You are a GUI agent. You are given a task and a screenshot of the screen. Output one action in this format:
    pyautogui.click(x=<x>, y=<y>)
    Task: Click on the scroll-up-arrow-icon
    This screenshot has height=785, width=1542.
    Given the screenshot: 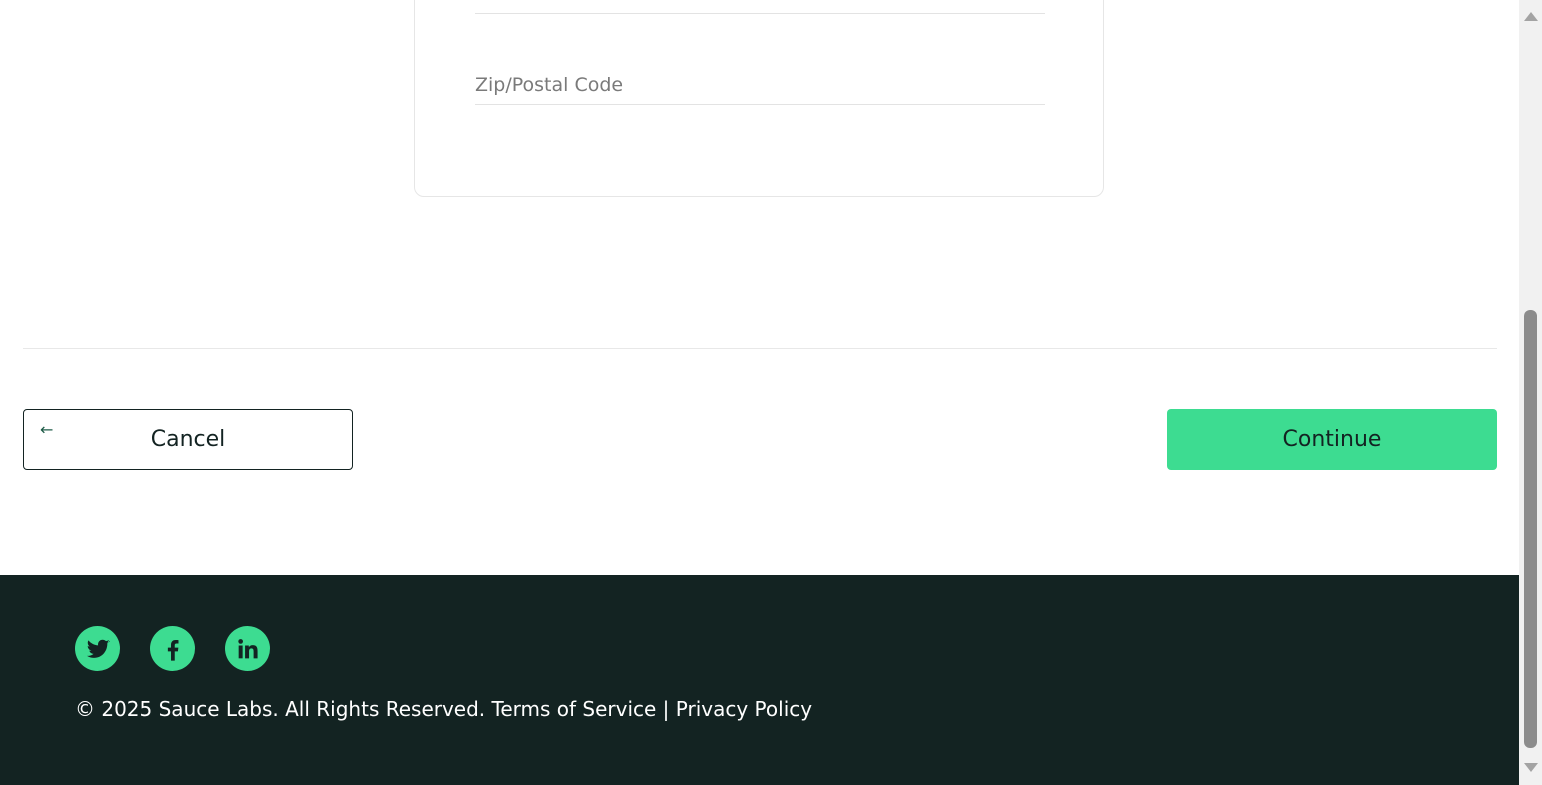 What is the action you would take?
    pyautogui.click(x=1531, y=16)
    